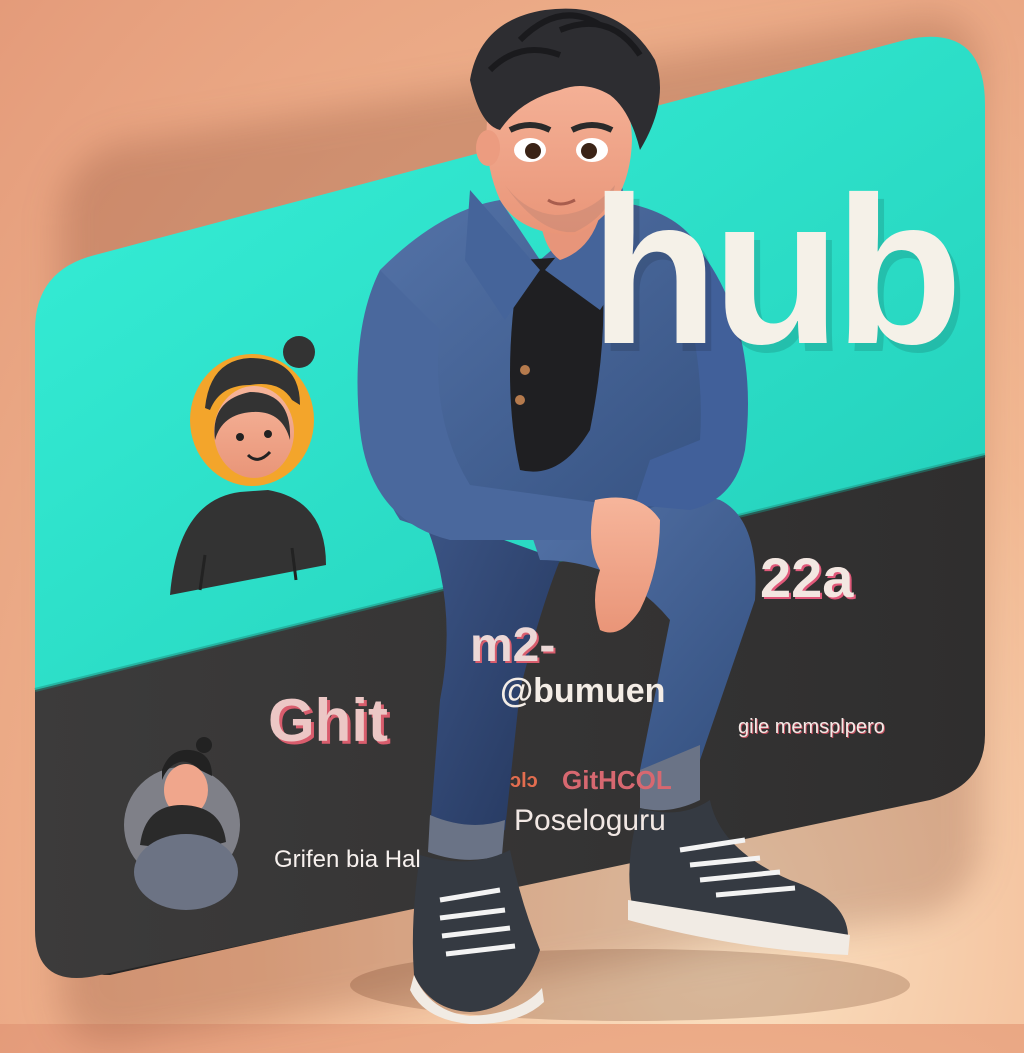 This screenshot has width=1024, height=1053. What do you see at coordinates (328, 720) in the screenshot?
I see `card-title: Ghit` at bounding box center [328, 720].